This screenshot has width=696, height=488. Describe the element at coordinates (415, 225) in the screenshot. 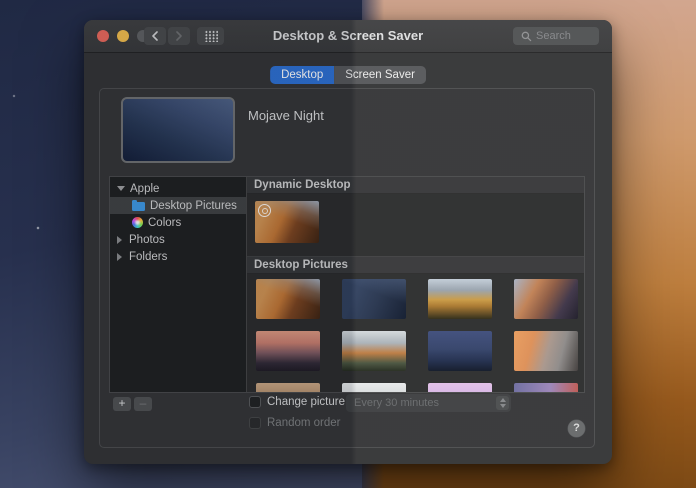

I see `dynamic-desktop-section` at that location.